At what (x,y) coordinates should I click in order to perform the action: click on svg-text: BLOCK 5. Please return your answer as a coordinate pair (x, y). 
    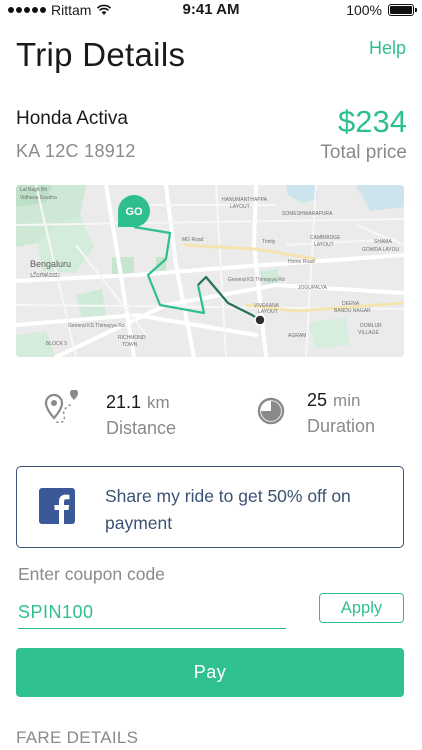
    Looking at the image, I should click on (56, 344).